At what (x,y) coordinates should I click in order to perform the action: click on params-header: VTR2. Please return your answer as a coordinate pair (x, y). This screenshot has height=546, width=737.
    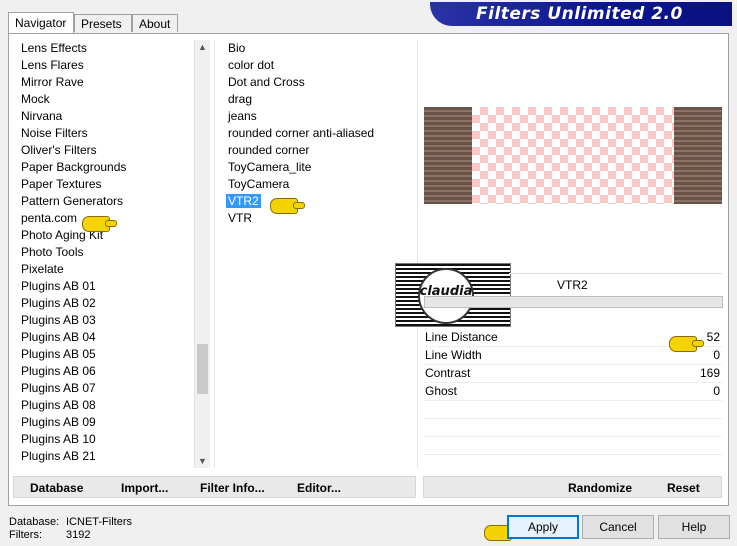
    Looking at the image, I should click on (615, 284).